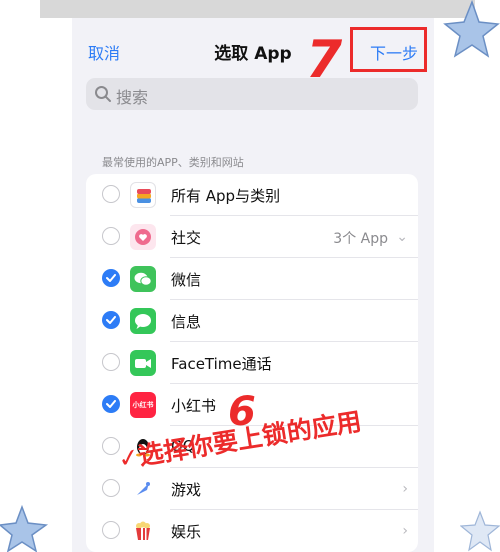 This screenshot has height=552, width=500. What do you see at coordinates (388, 49) in the screenshot?
I see `next-step-highlight` at bounding box center [388, 49].